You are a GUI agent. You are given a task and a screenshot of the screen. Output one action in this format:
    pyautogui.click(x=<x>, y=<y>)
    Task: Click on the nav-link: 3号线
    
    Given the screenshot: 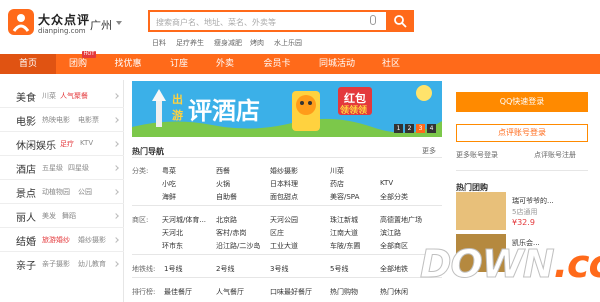 What is the action you would take?
    pyautogui.click(x=279, y=269)
    